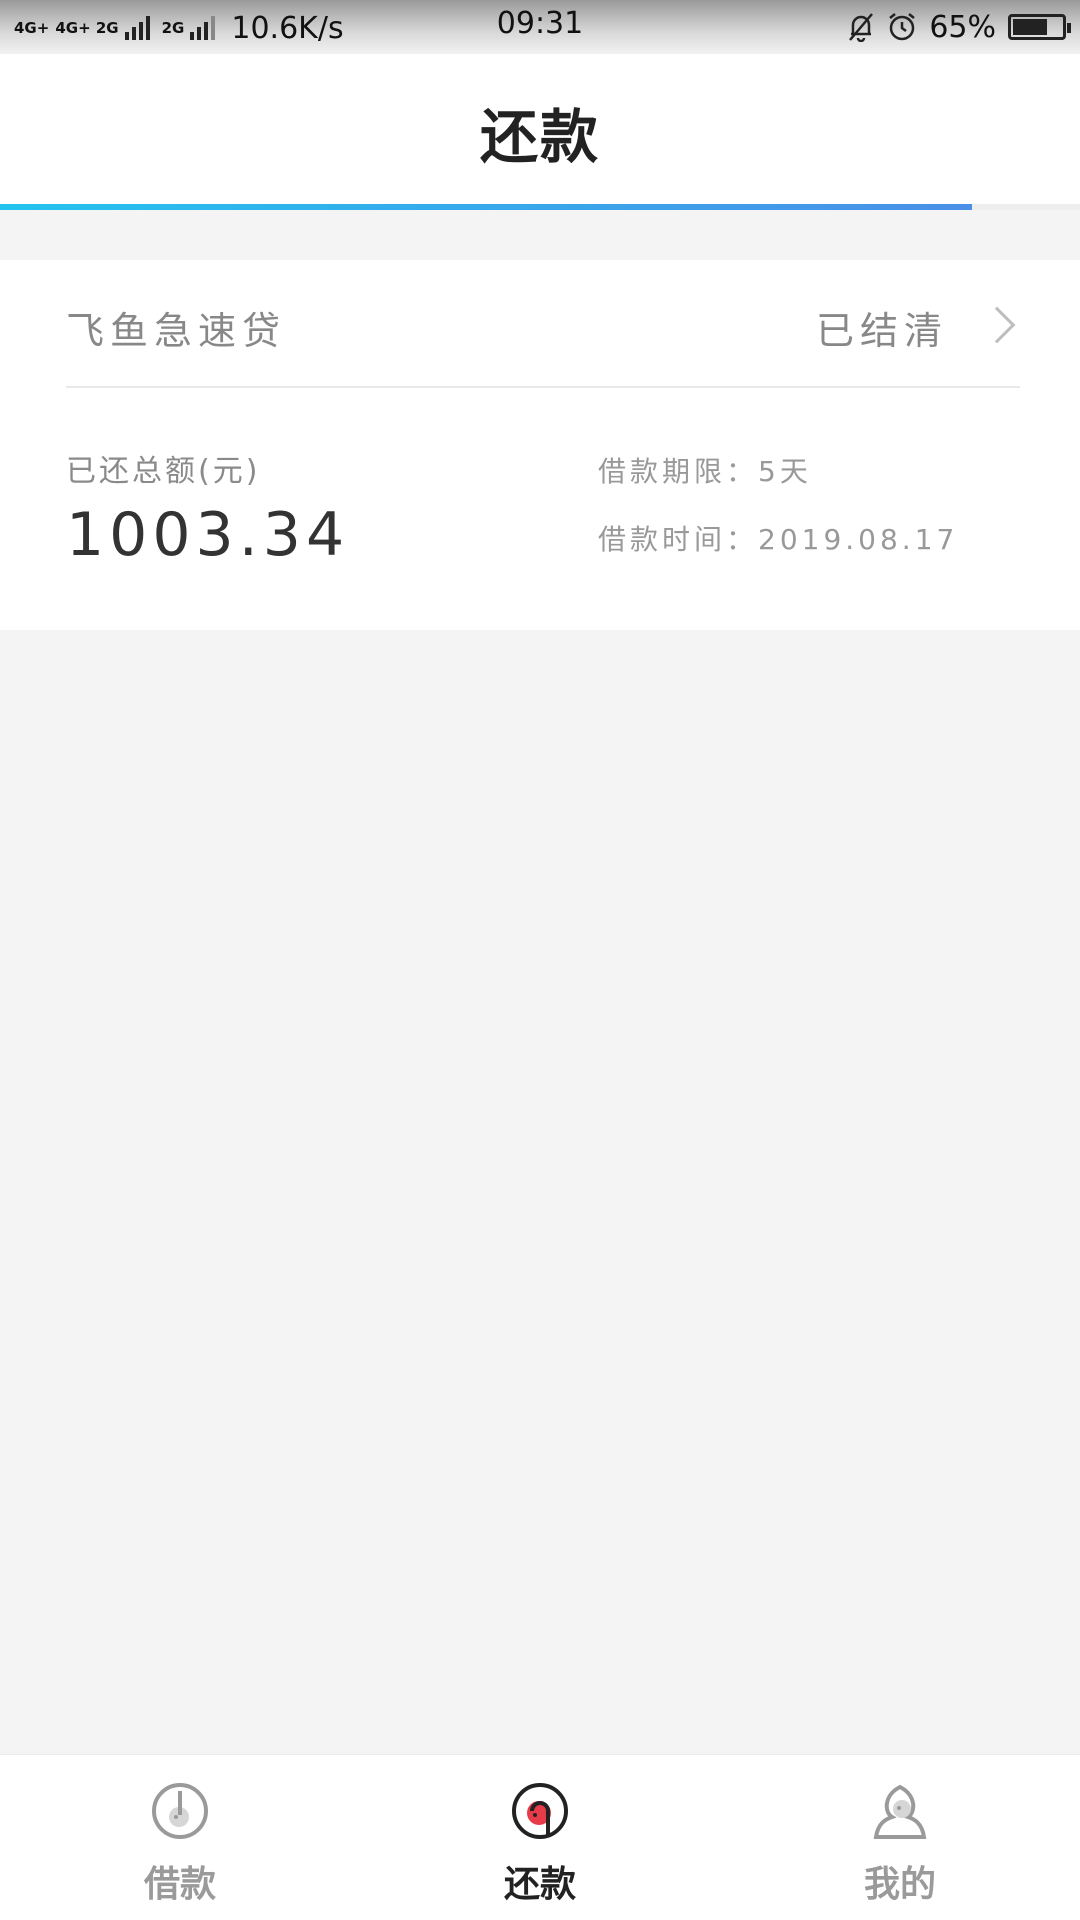  I want to click on header-progress-track, so click(540, 207).